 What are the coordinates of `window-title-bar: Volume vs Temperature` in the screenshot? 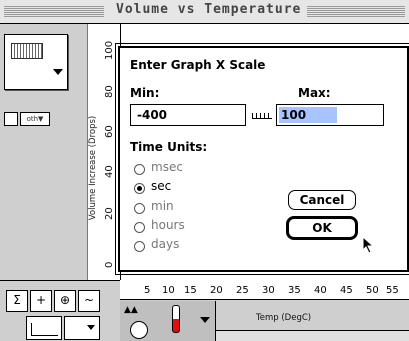 It's located at (204, 12).